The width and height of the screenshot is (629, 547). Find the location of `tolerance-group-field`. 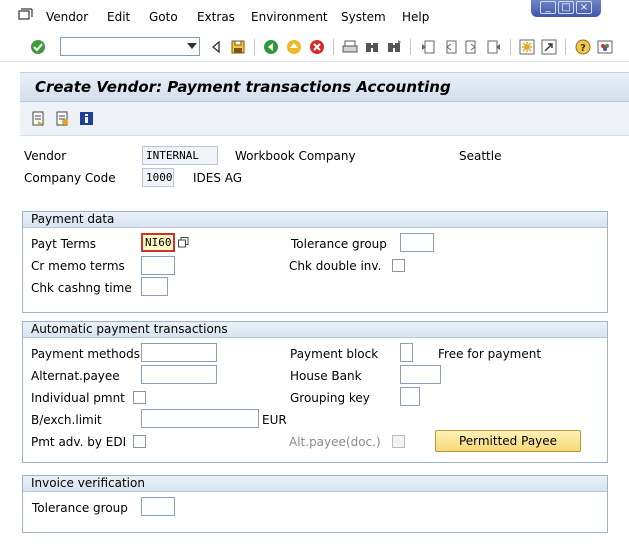

tolerance-group-field is located at coordinates (417, 242).